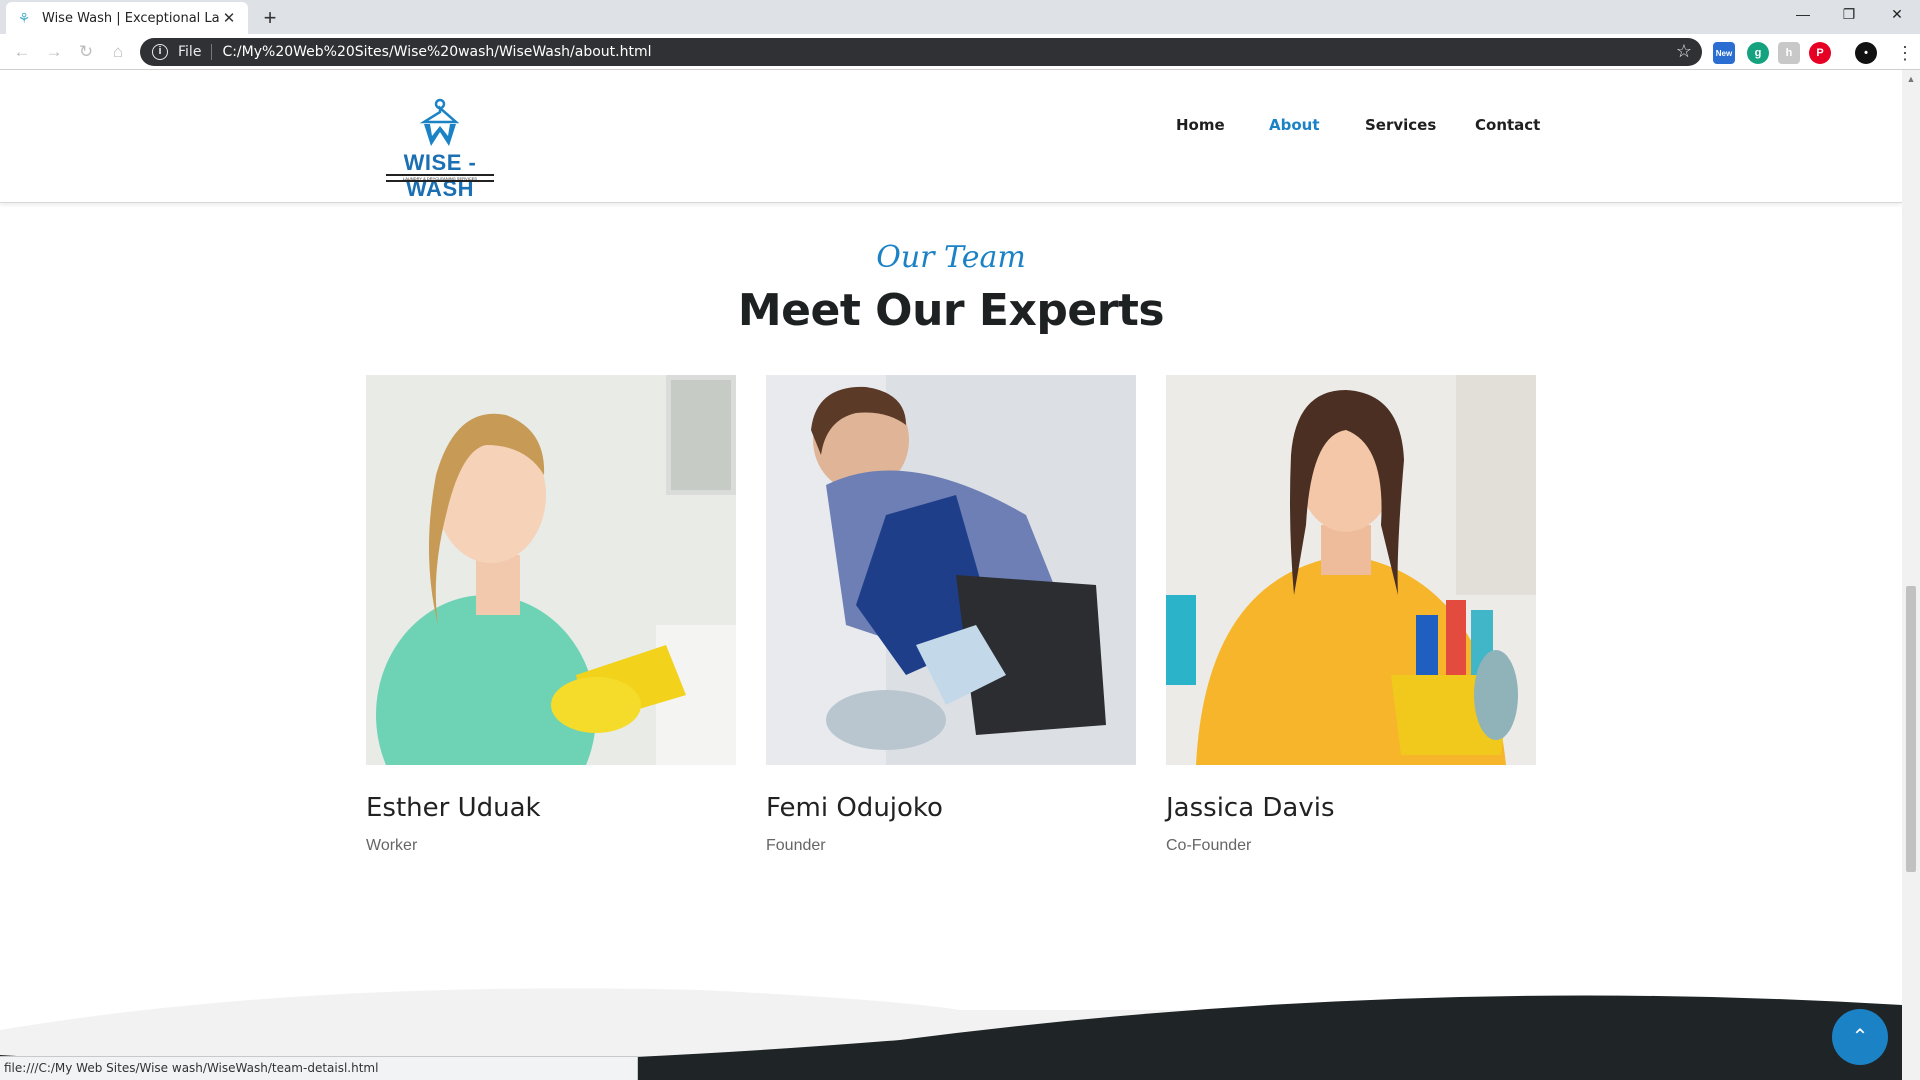  I want to click on profile-avatar-icon: •, so click(1866, 53).